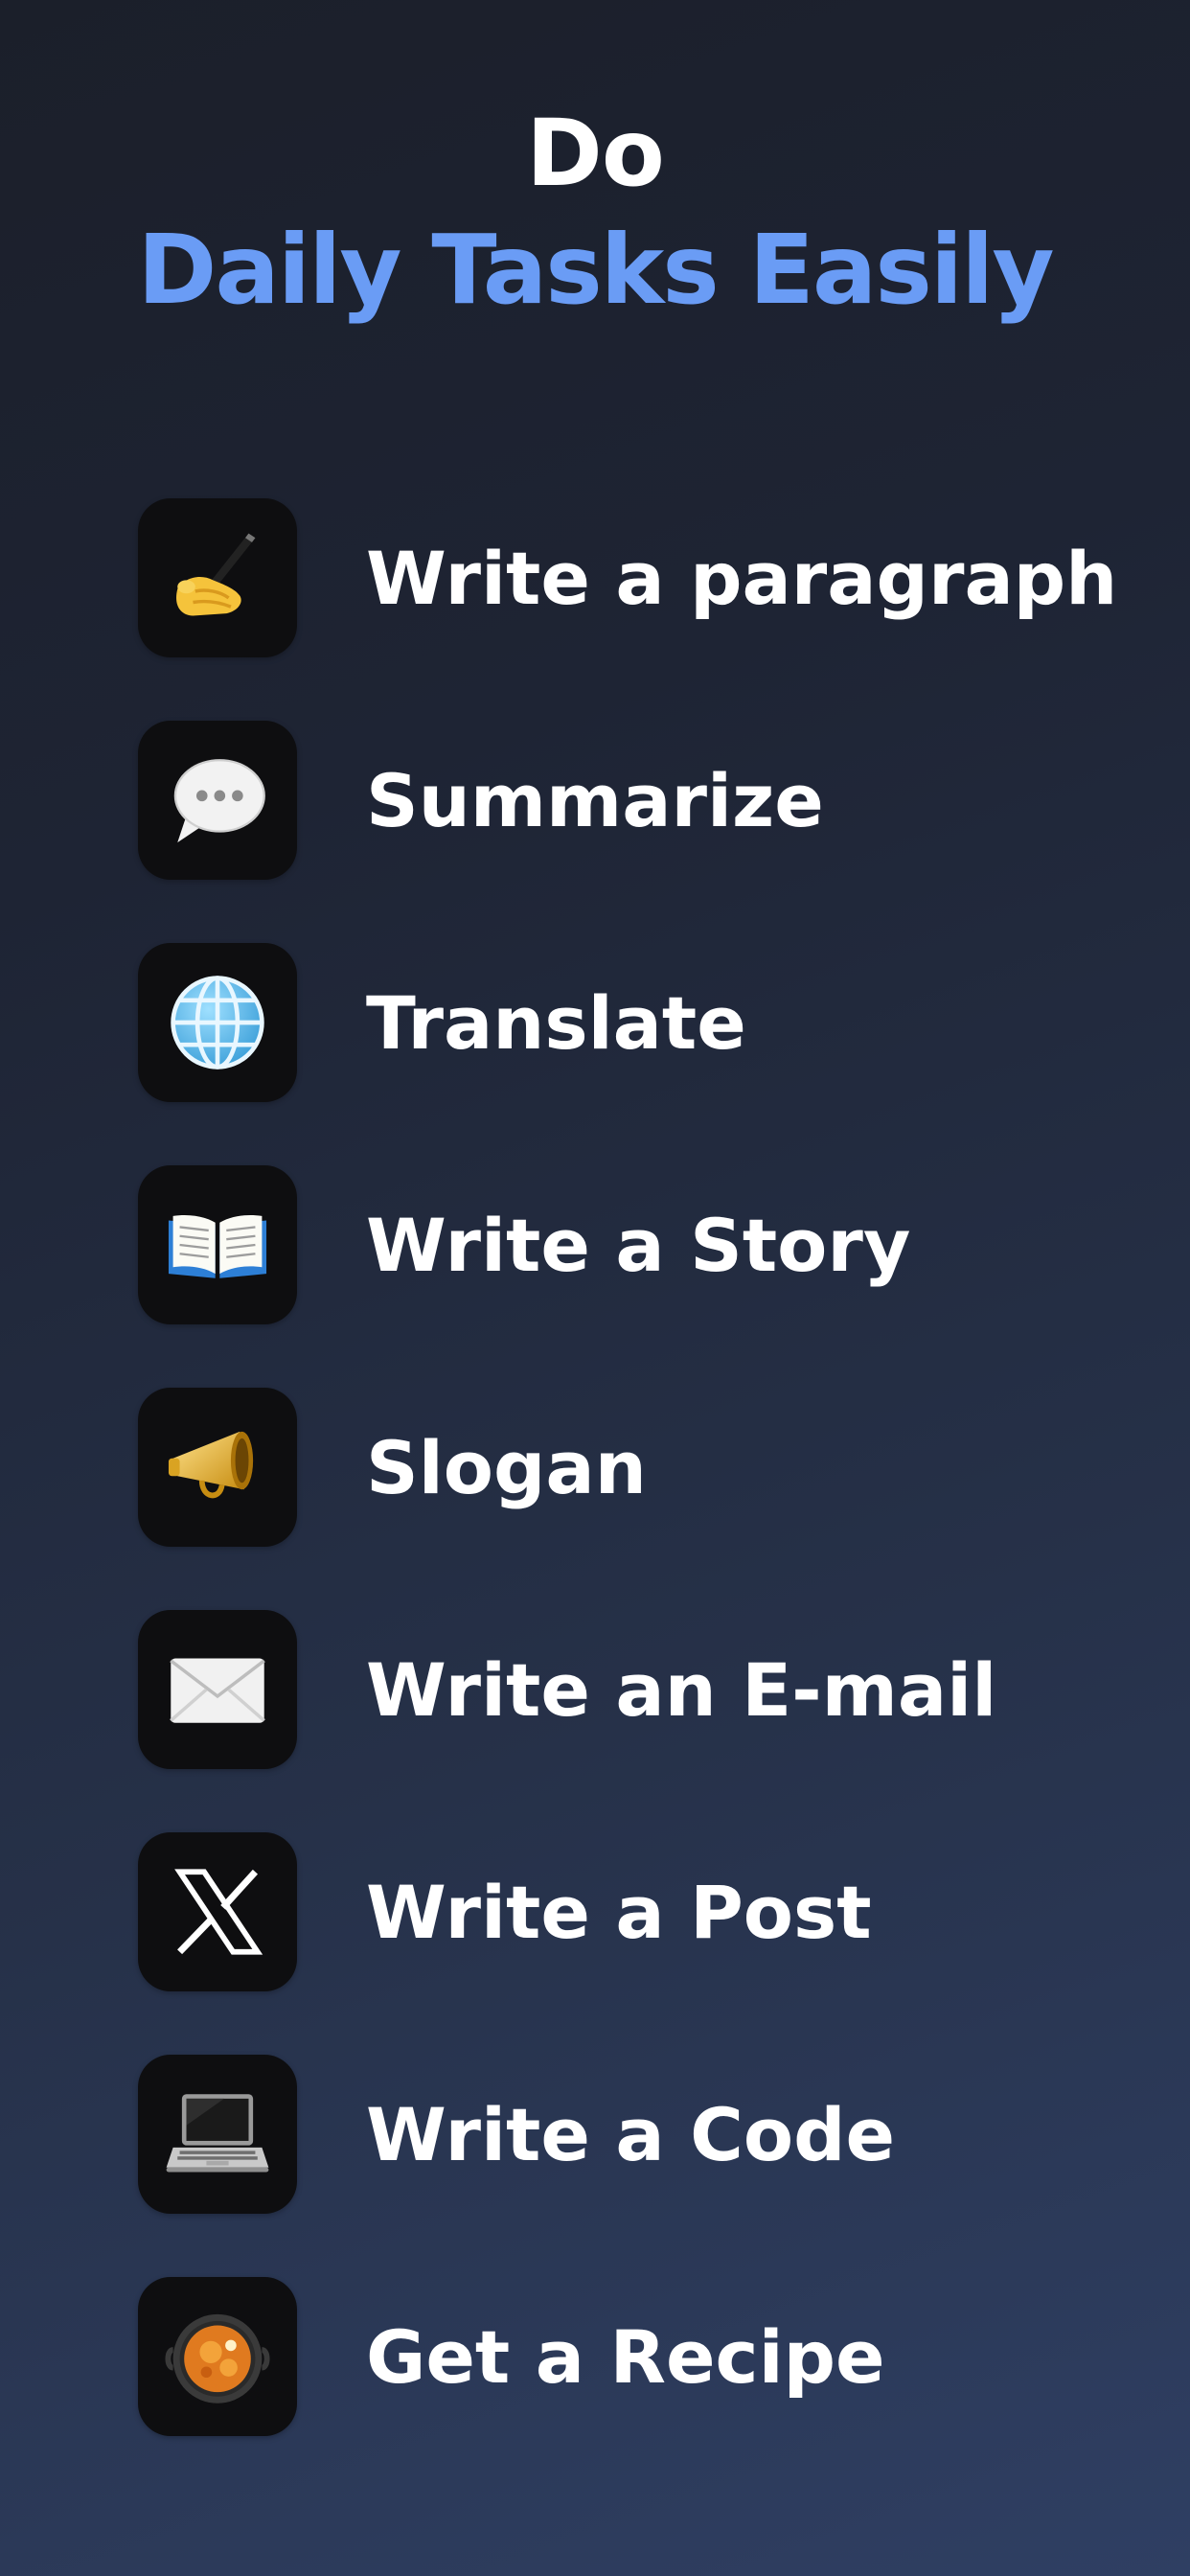 The image size is (1190, 2576). I want to click on task-write-code: Write a Code, so click(617, 2134).